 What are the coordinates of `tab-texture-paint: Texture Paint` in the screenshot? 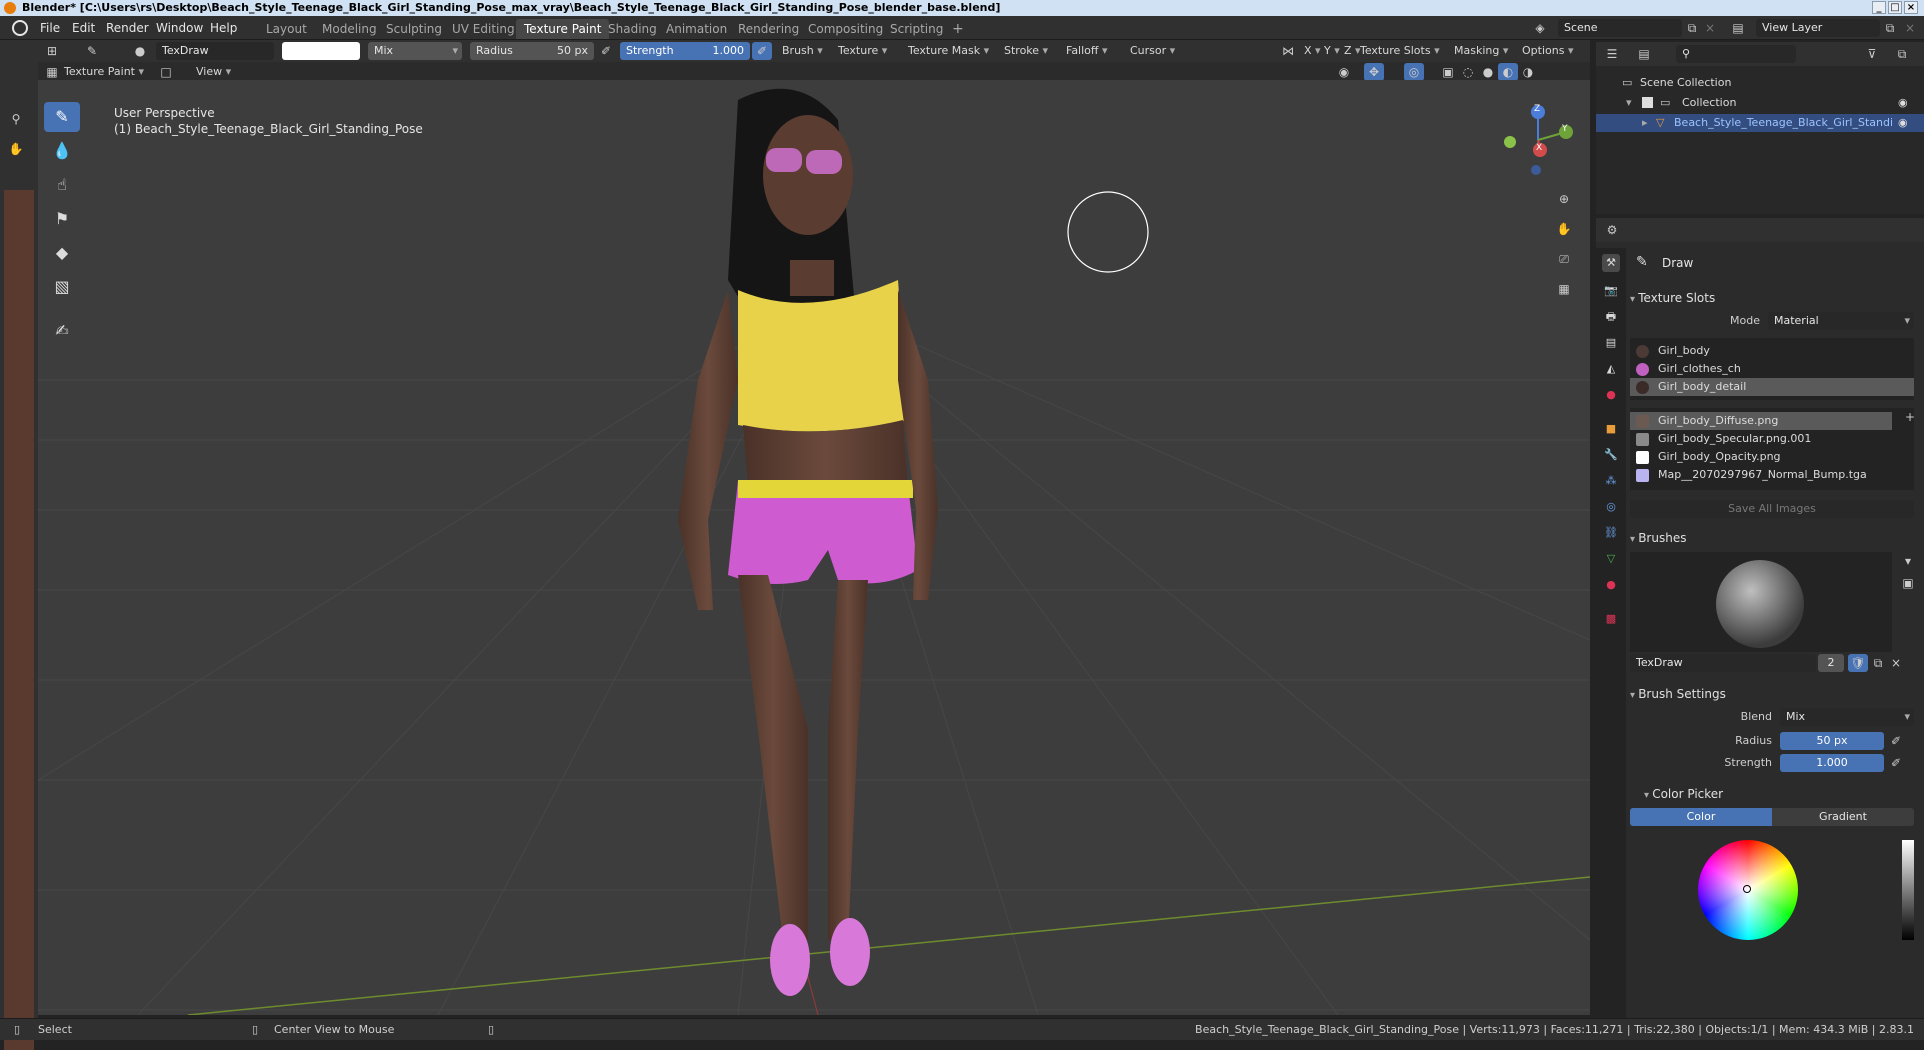 It's located at (563, 29).